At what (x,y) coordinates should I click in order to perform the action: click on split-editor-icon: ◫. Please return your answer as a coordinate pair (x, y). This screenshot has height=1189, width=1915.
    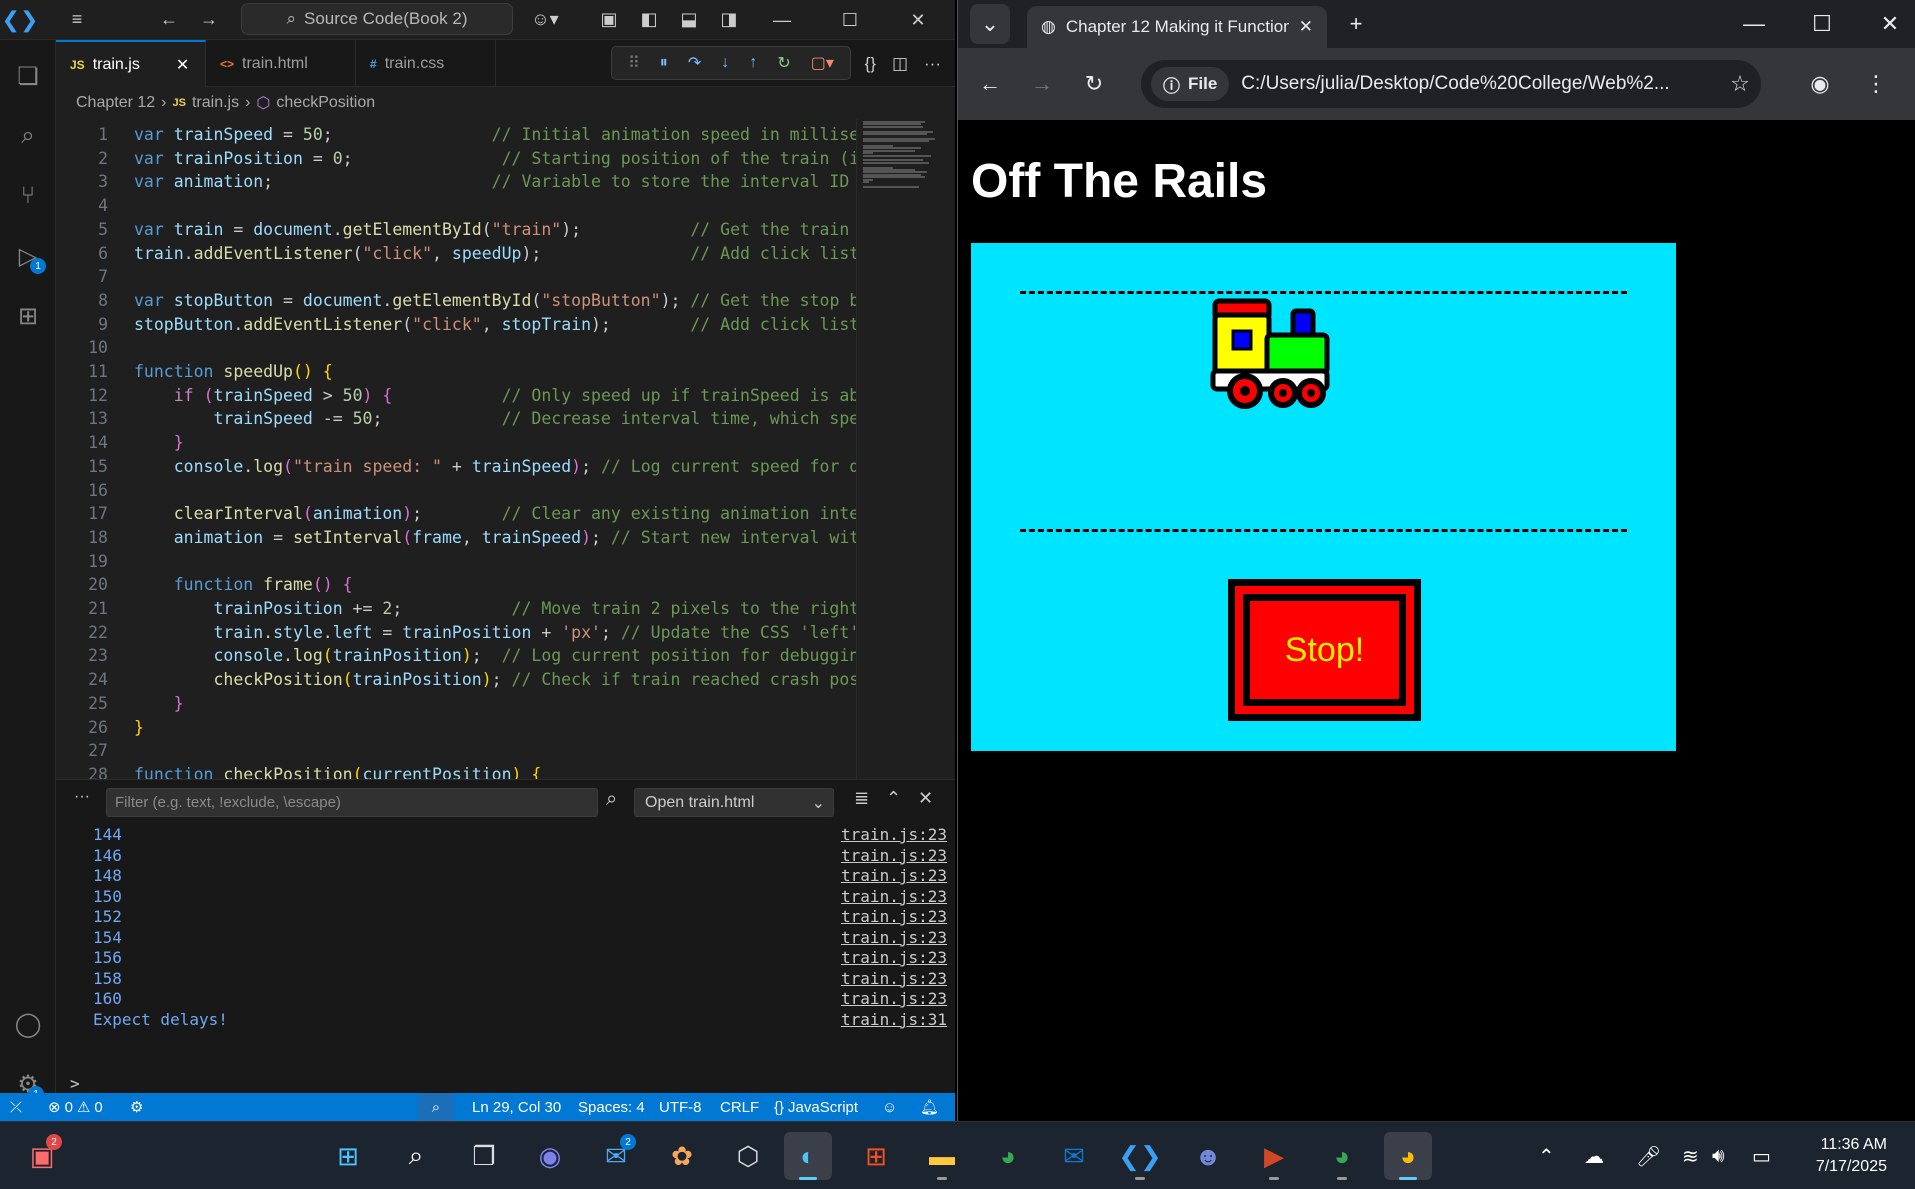
    Looking at the image, I should click on (900, 64).